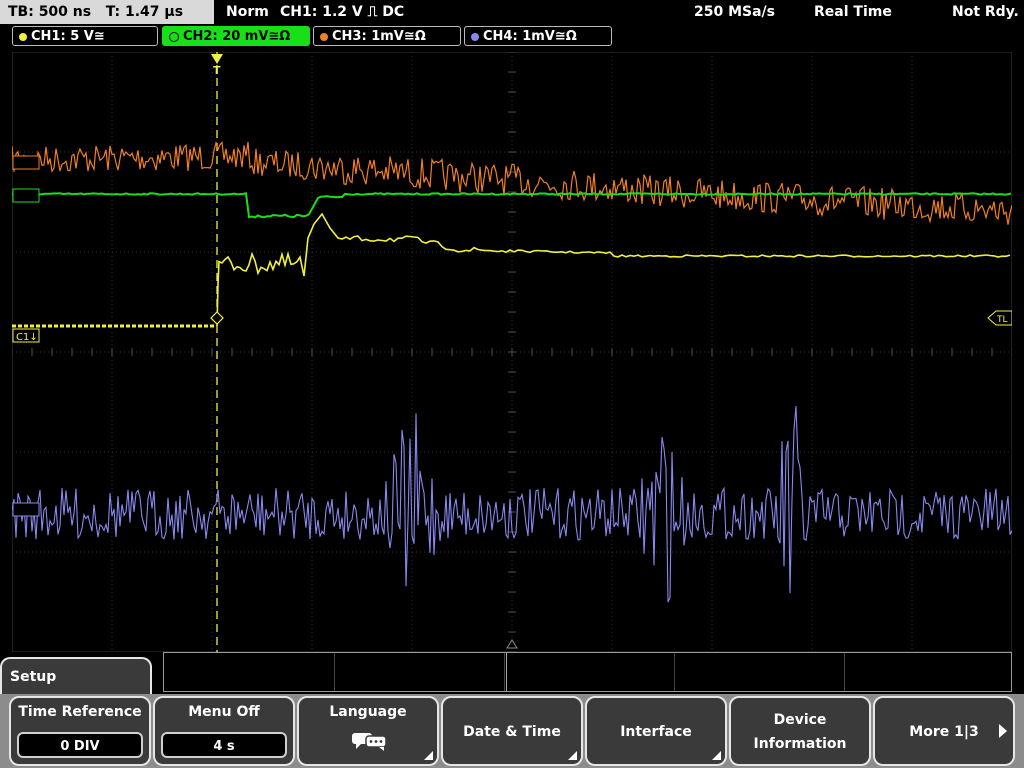 The image size is (1024, 768). What do you see at coordinates (800, 731) in the screenshot?
I see `device-information-softkey: Device Information` at bounding box center [800, 731].